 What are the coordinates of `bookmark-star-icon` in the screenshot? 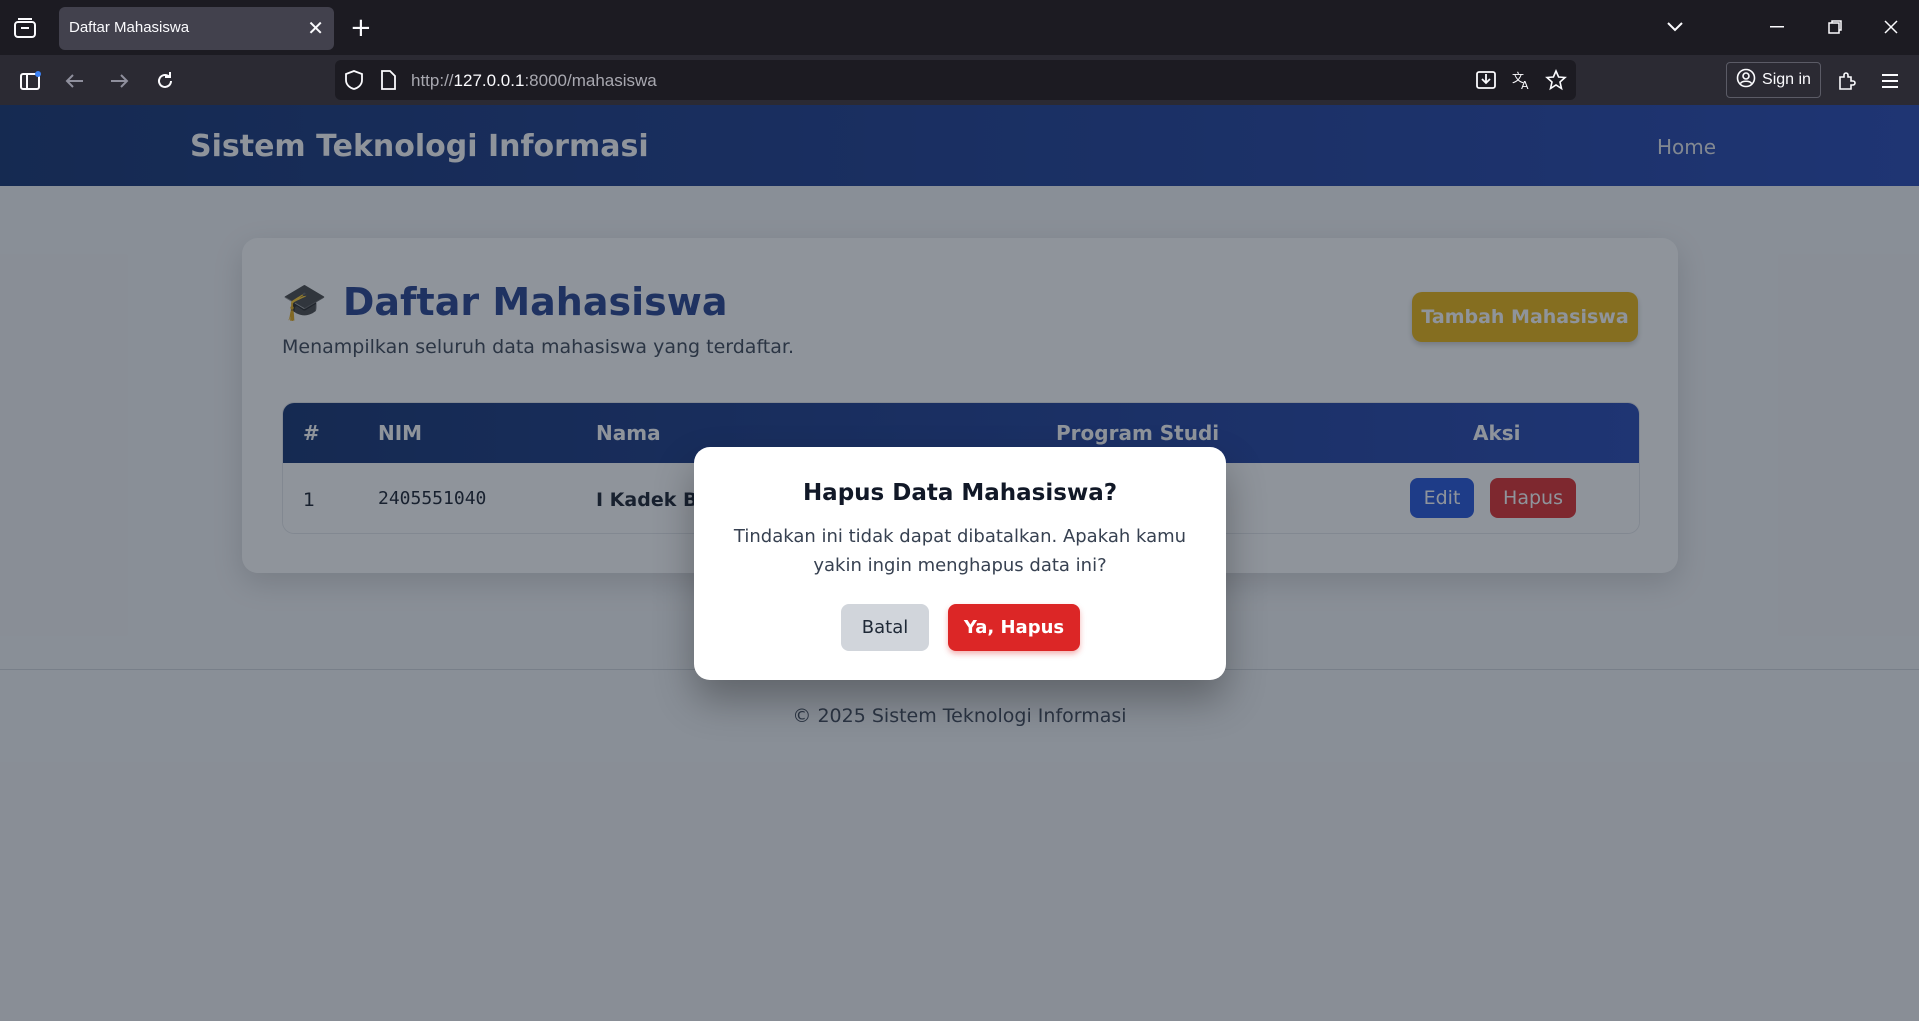 It's located at (1556, 81).